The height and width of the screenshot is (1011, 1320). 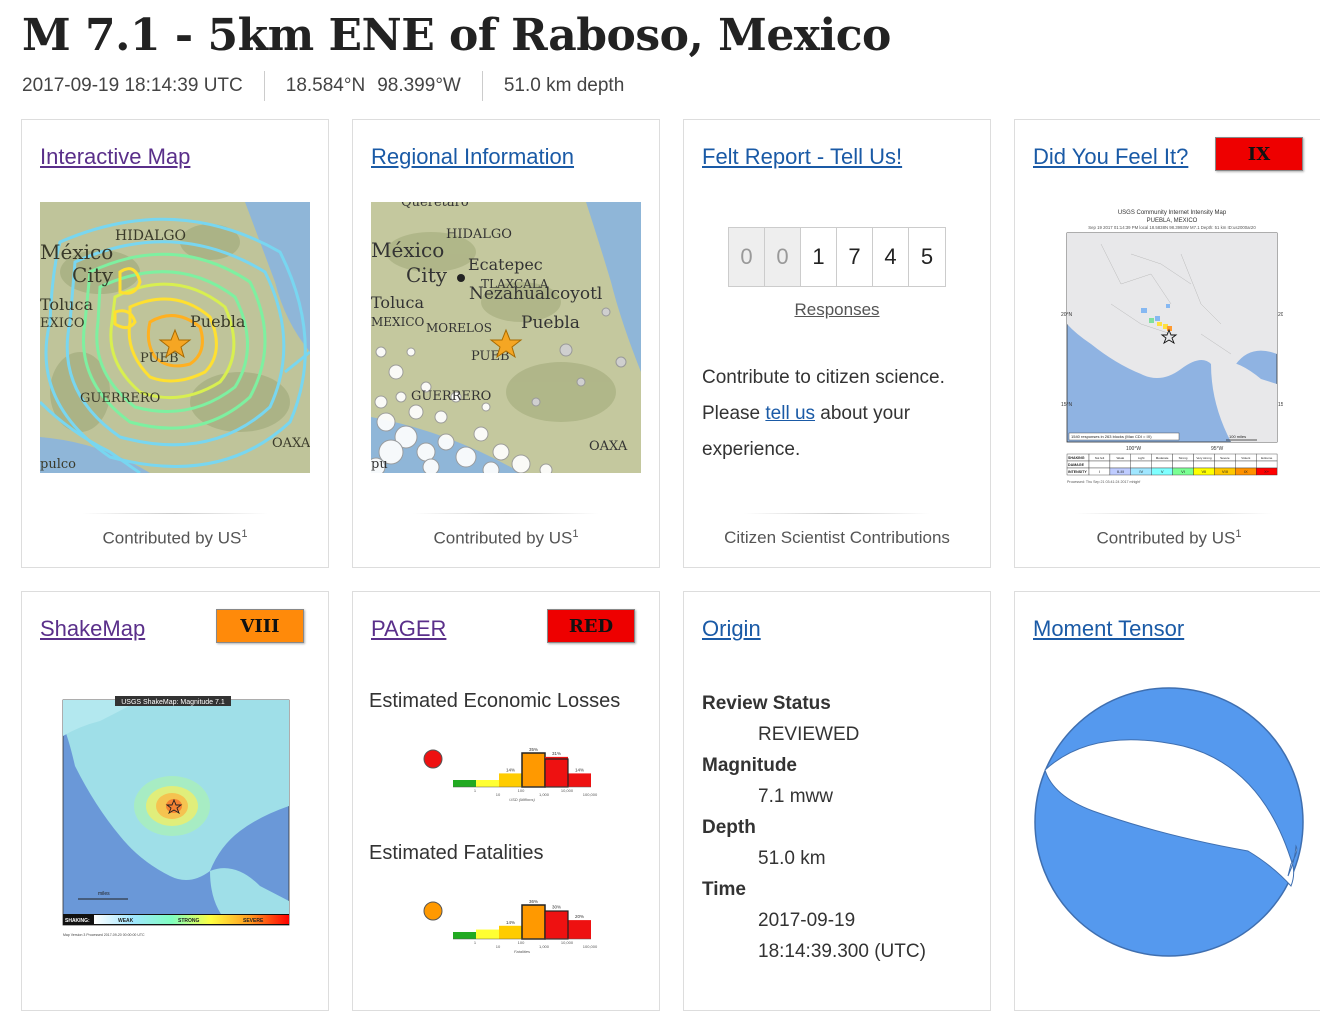 I want to click on interactive-map-link: Interactive Map, so click(x=115, y=157).